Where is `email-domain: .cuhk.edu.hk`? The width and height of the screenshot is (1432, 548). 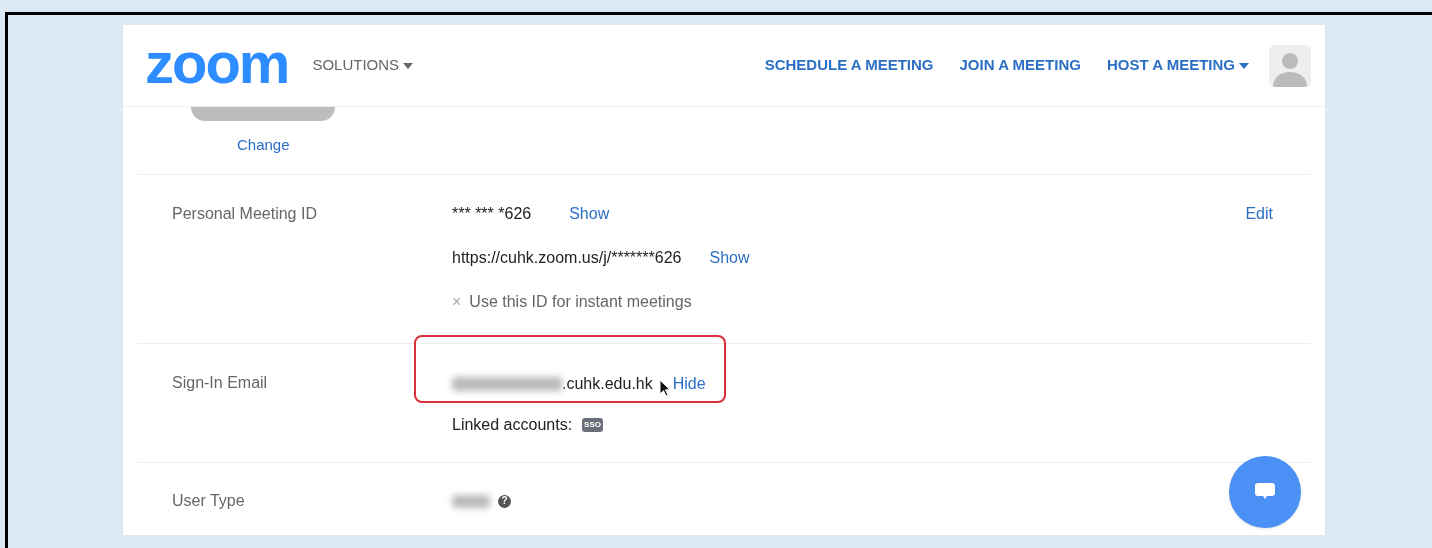 email-domain: .cuhk.edu.hk is located at coordinates (607, 384).